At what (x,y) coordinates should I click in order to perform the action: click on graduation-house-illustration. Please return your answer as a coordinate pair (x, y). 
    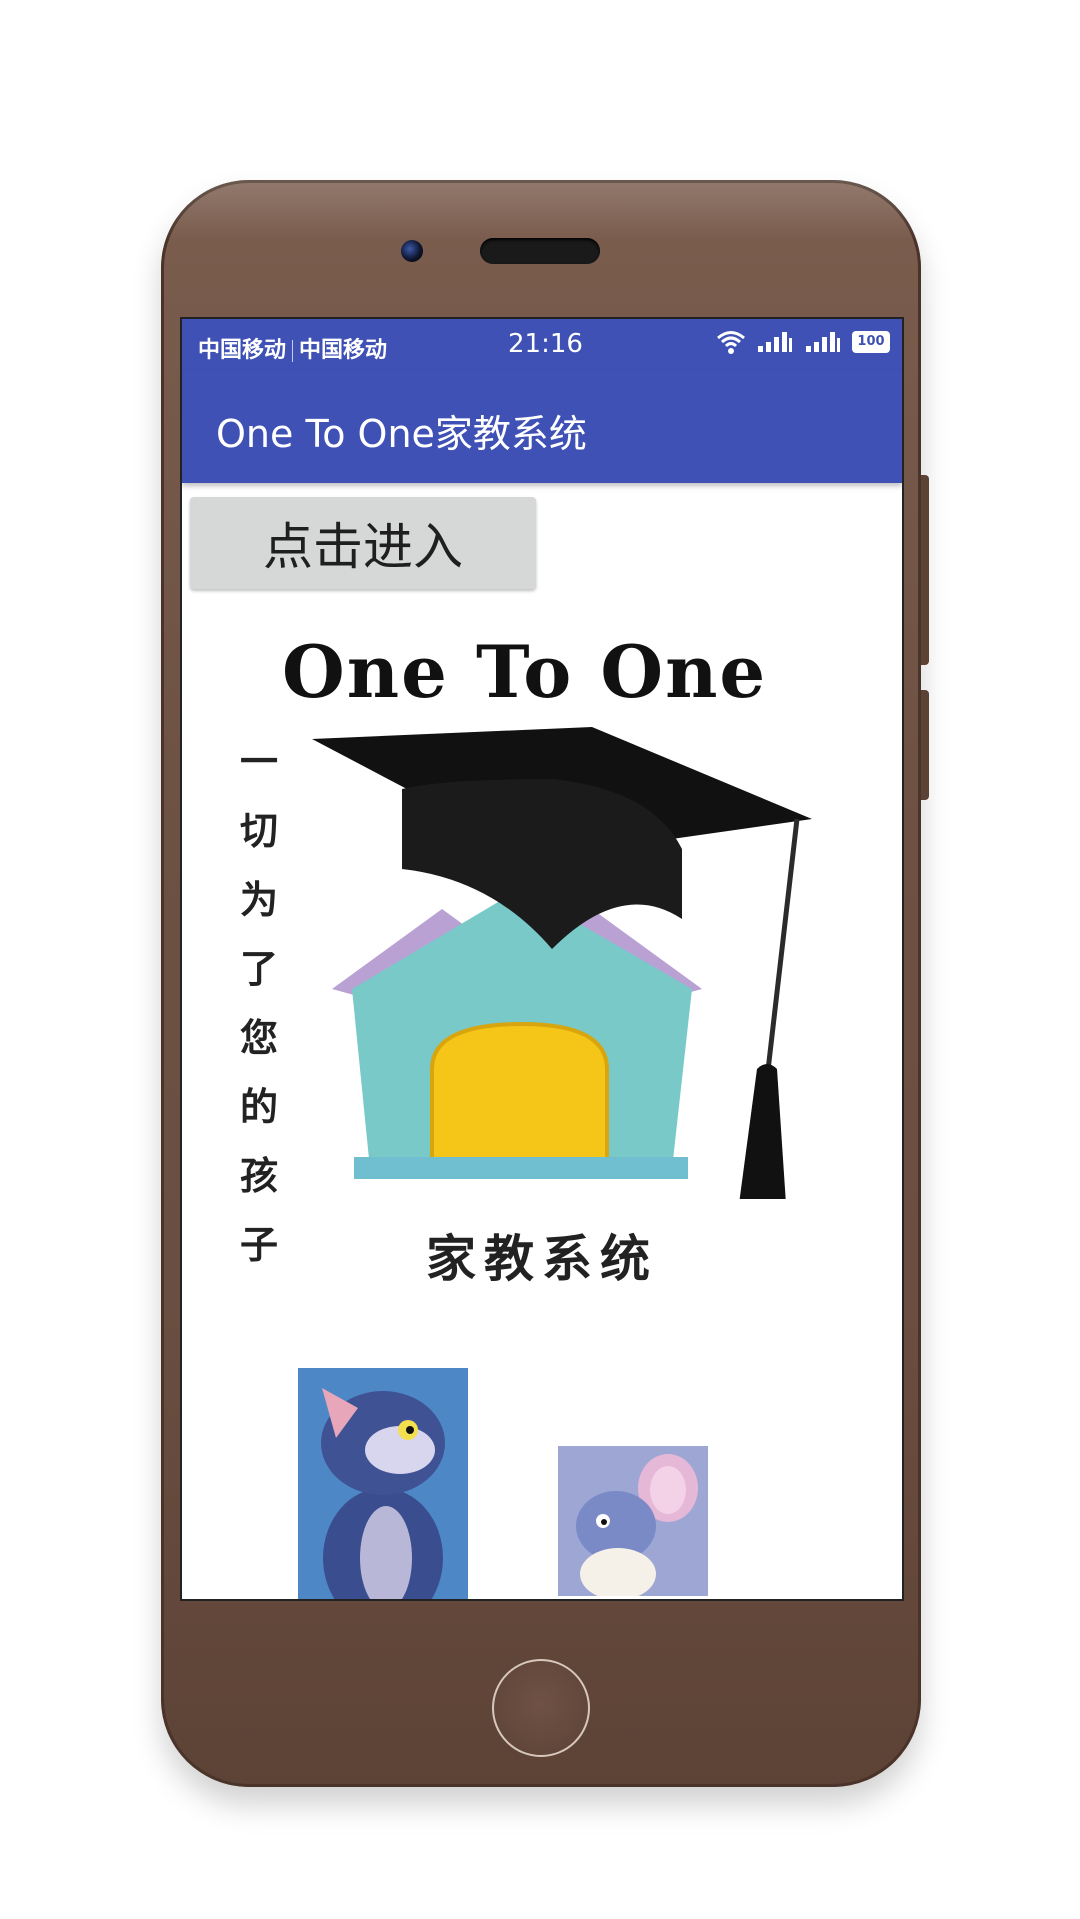
    Looking at the image, I should click on (562, 963).